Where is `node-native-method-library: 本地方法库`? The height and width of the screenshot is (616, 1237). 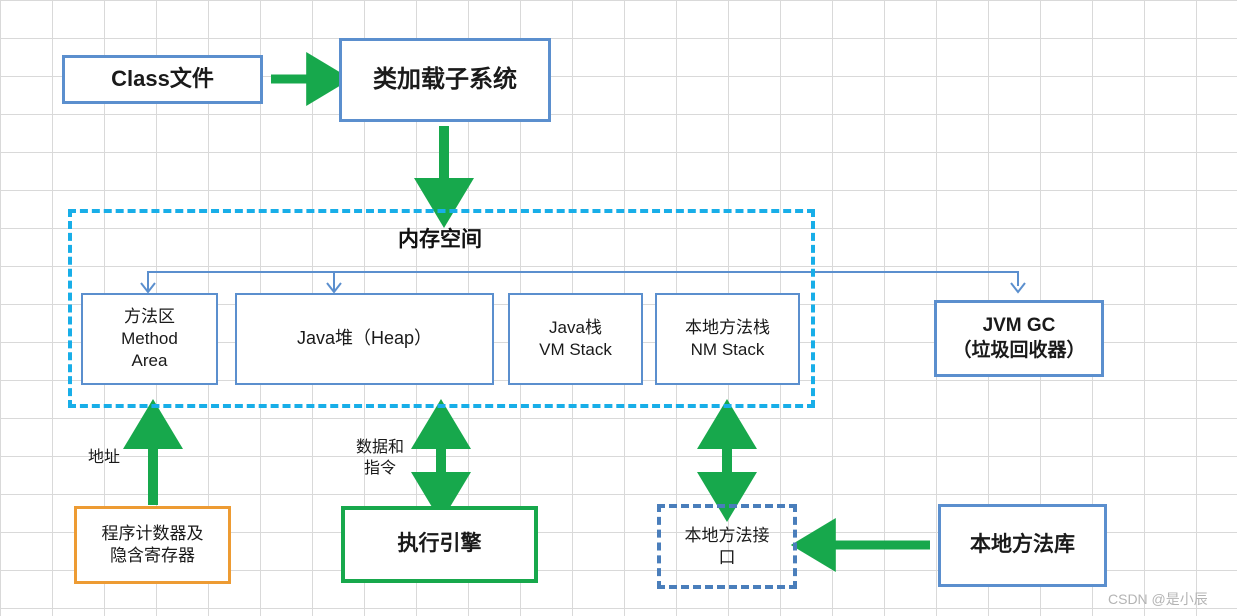 node-native-method-library: 本地方法库 is located at coordinates (1022, 545).